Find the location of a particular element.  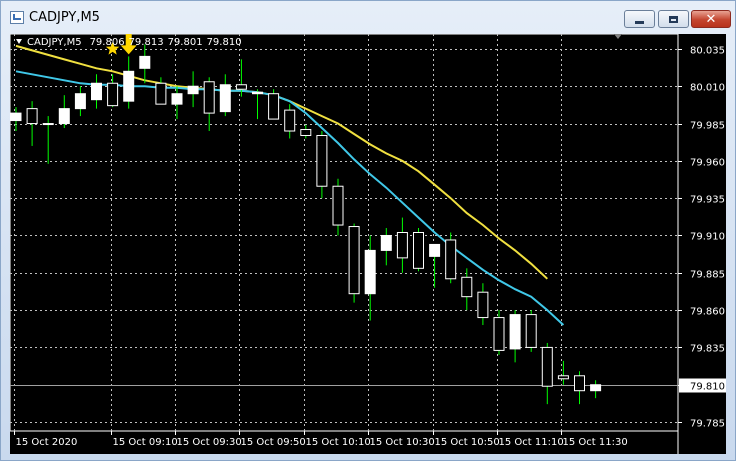

collapse-arrow-icon is located at coordinates (19, 41).